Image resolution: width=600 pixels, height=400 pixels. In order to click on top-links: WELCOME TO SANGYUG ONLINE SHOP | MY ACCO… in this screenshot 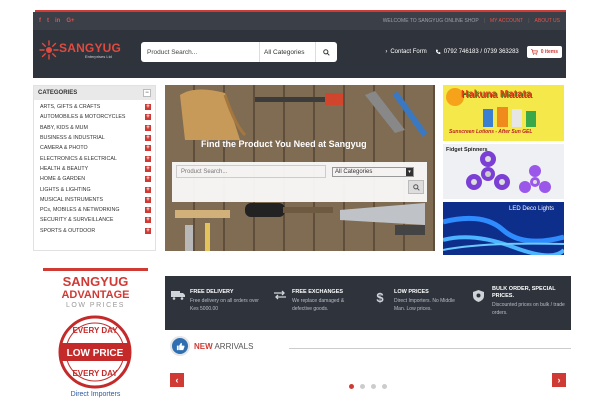, I will do `click(471, 21)`.